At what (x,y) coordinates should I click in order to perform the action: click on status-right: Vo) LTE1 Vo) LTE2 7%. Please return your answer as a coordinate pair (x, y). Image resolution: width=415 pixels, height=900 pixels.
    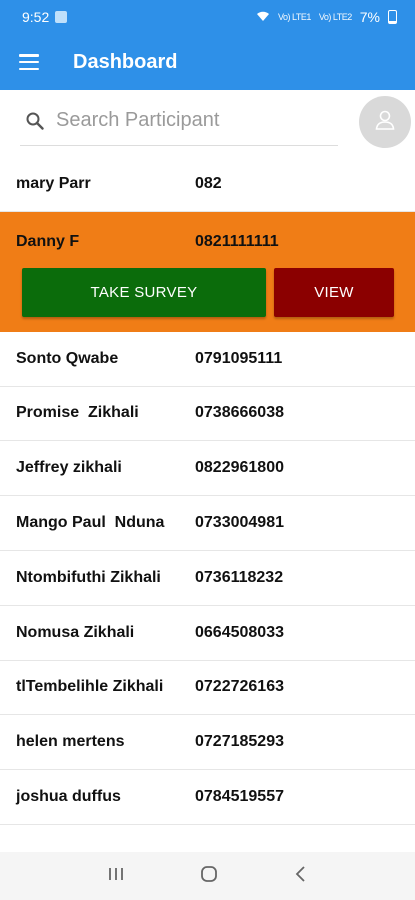
    Looking at the image, I should click on (326, 17).